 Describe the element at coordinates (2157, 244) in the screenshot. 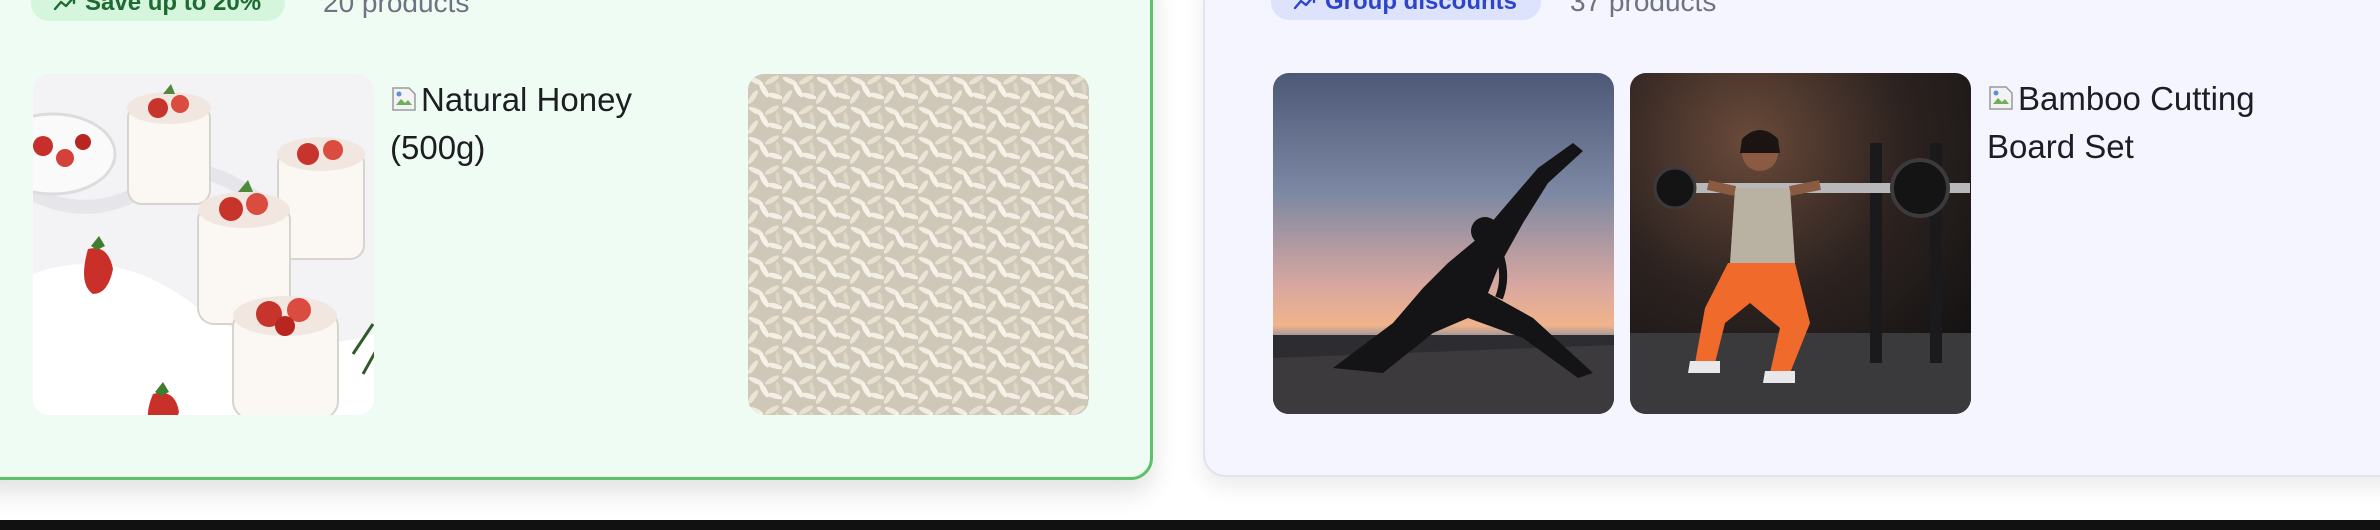

I see `product-image-cutting-board-broken: Bamboo Cutting Board Set` at that location.